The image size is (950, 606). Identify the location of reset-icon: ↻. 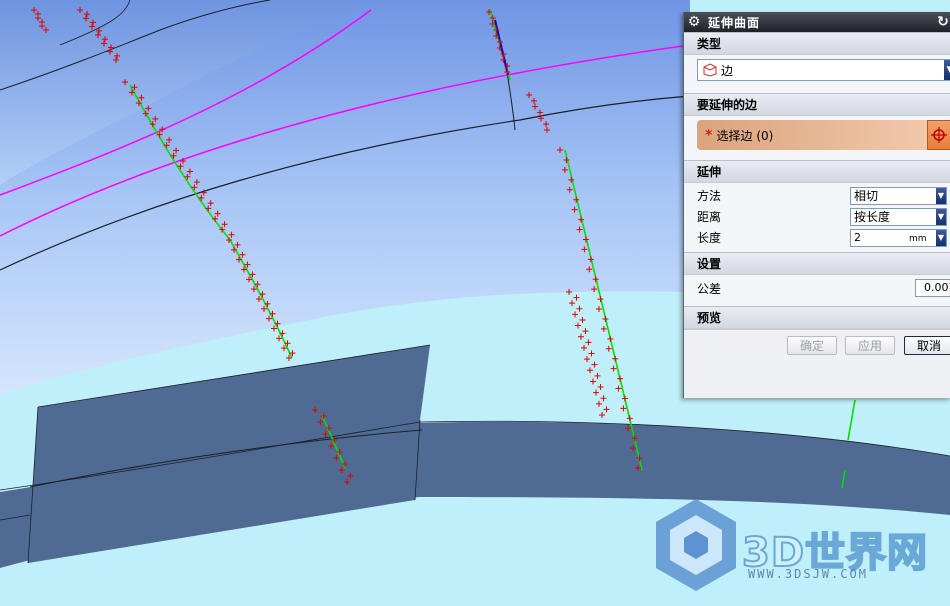
(942, 22).